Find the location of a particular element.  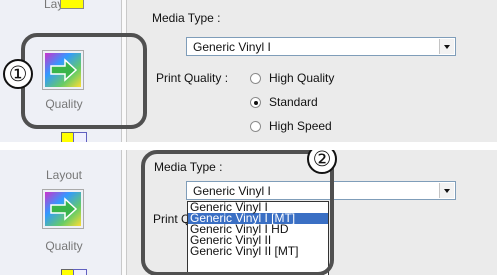

radio-standard-label: Standard is located at coordinates (293, 102).